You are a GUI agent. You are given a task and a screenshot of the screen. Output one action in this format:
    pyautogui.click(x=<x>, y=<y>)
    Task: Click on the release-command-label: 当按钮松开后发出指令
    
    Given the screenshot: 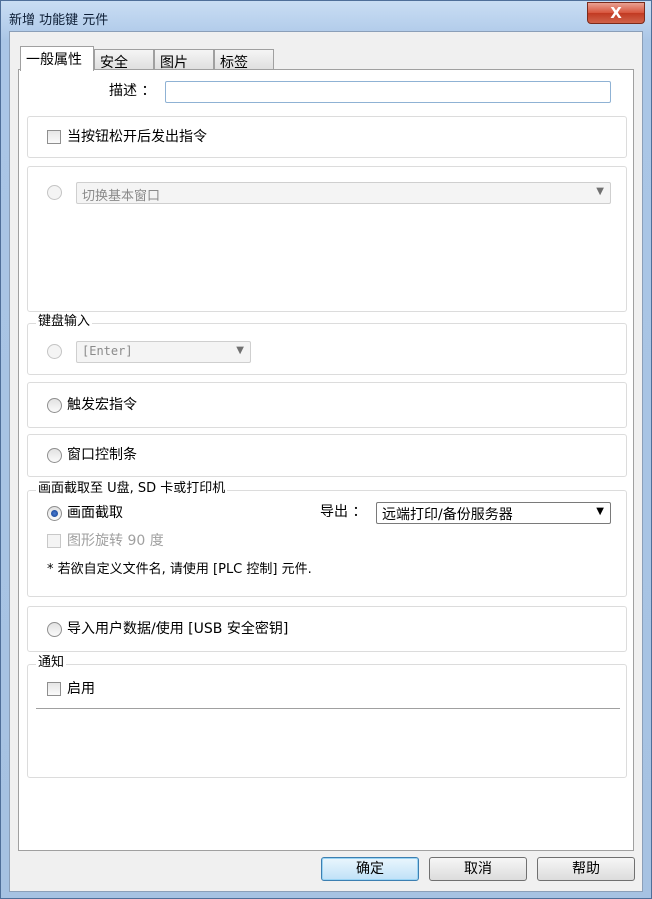 What is the action you would take?
    pyautogui.click(x=137, y=137)
    